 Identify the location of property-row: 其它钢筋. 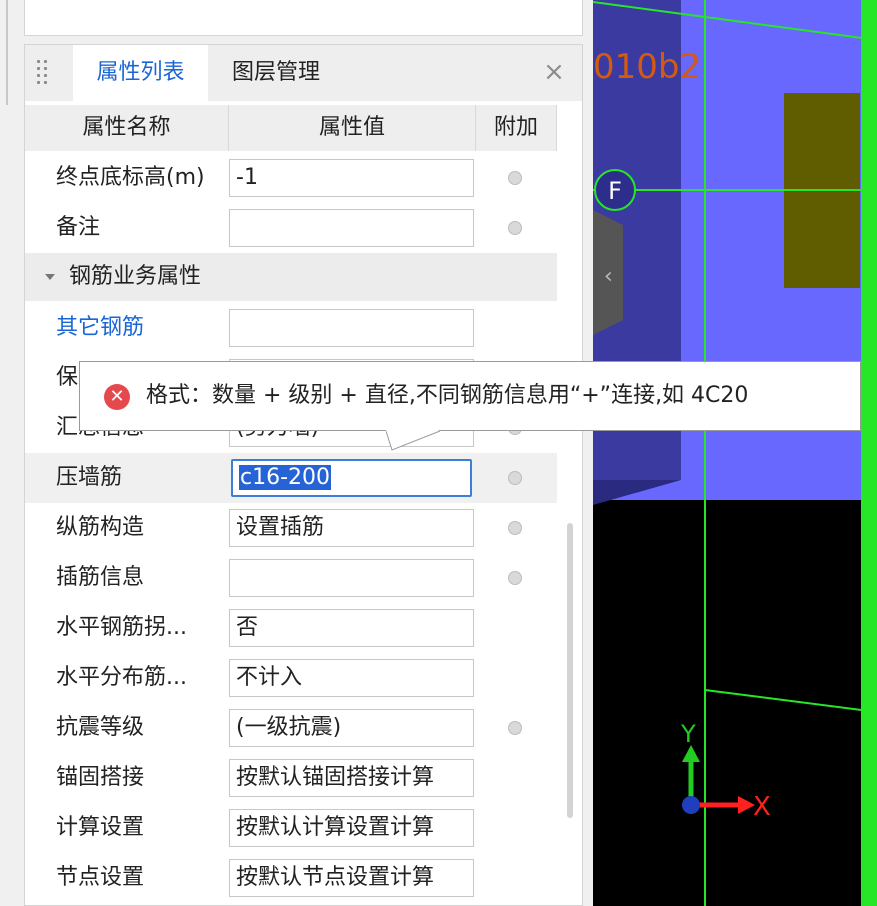
(291, 328).